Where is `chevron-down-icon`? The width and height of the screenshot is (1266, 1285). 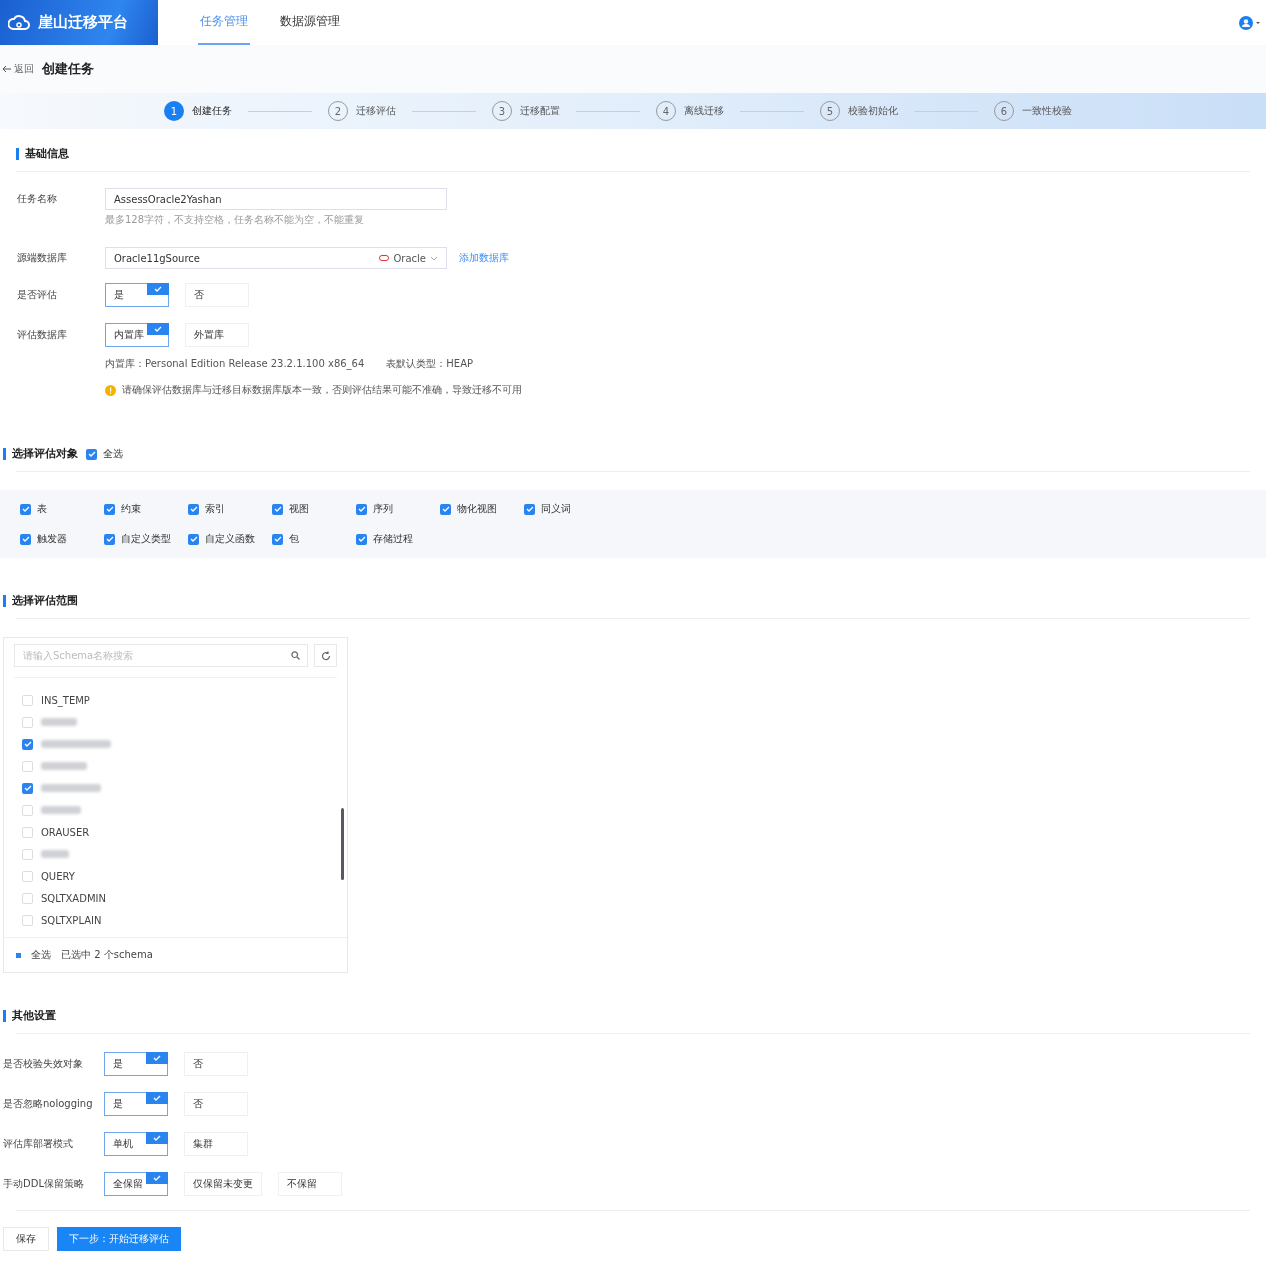
chevron-down-icon is located at coordinates (434, 258).